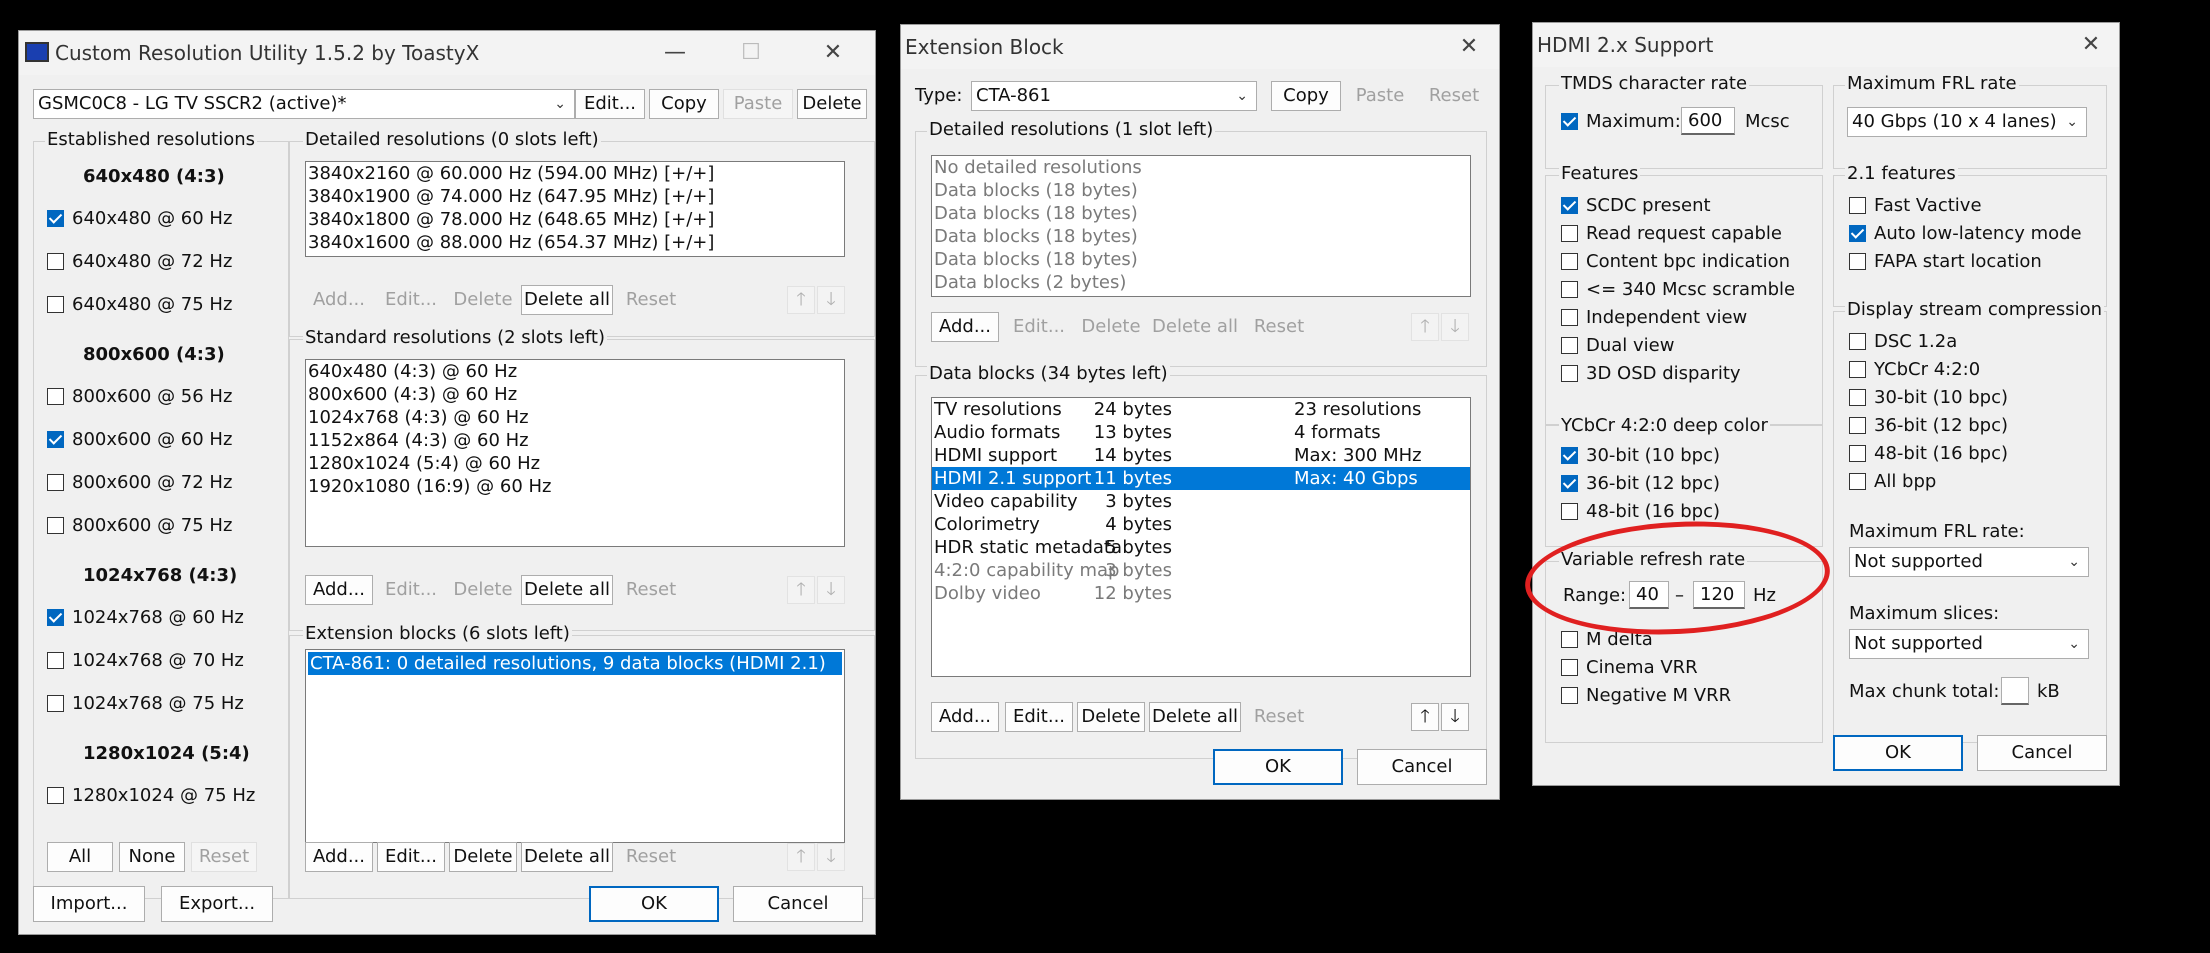 Image resolution: width=2210 pixels, height=953 pixels. I want to click on dsc-slices-select: Not supported ⌄, so click(1969, 644).